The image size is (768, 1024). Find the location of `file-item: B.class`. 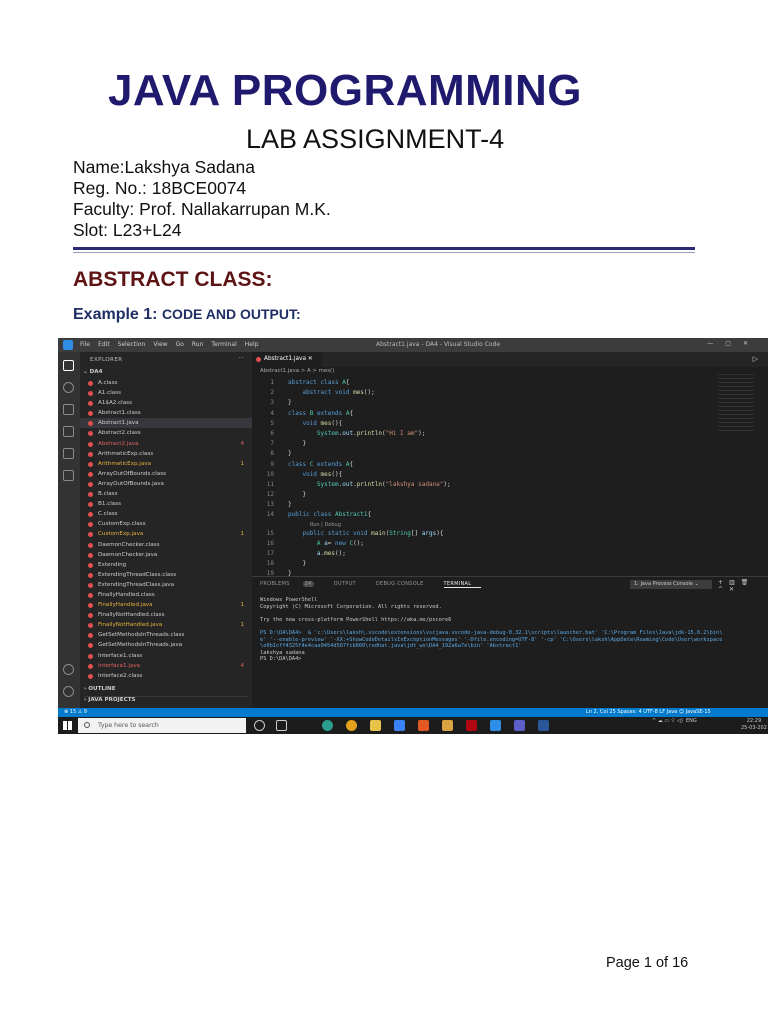

file-item: B.class is located at coordinates (166, 494).